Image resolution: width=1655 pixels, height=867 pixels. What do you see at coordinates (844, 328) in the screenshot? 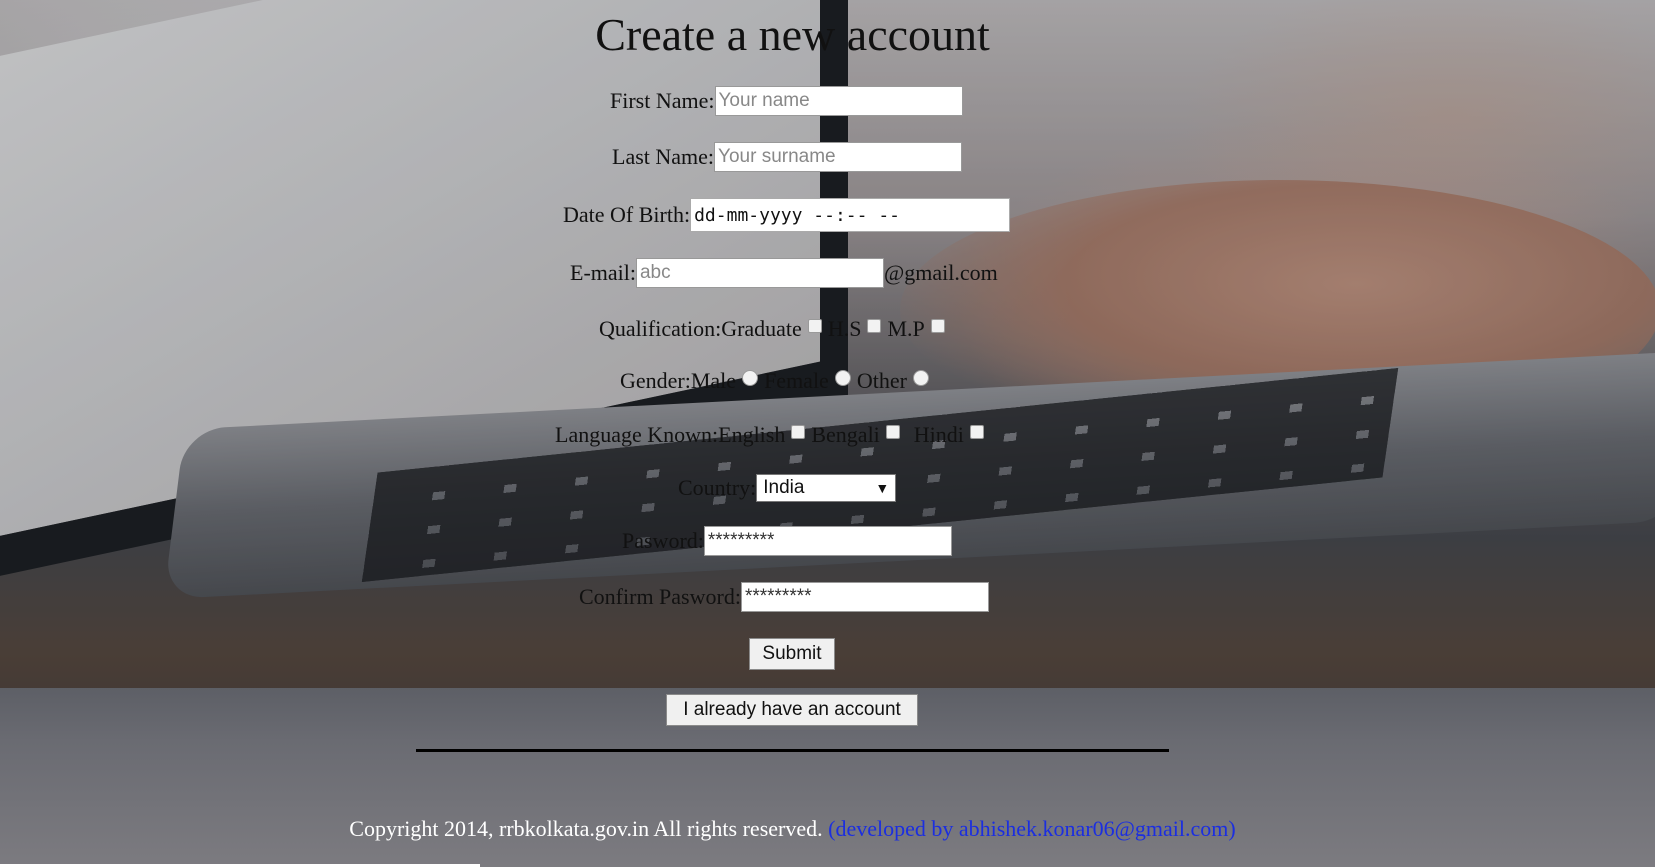
I see `qualification-option-label: H.S` at bounding box center [844, 328].